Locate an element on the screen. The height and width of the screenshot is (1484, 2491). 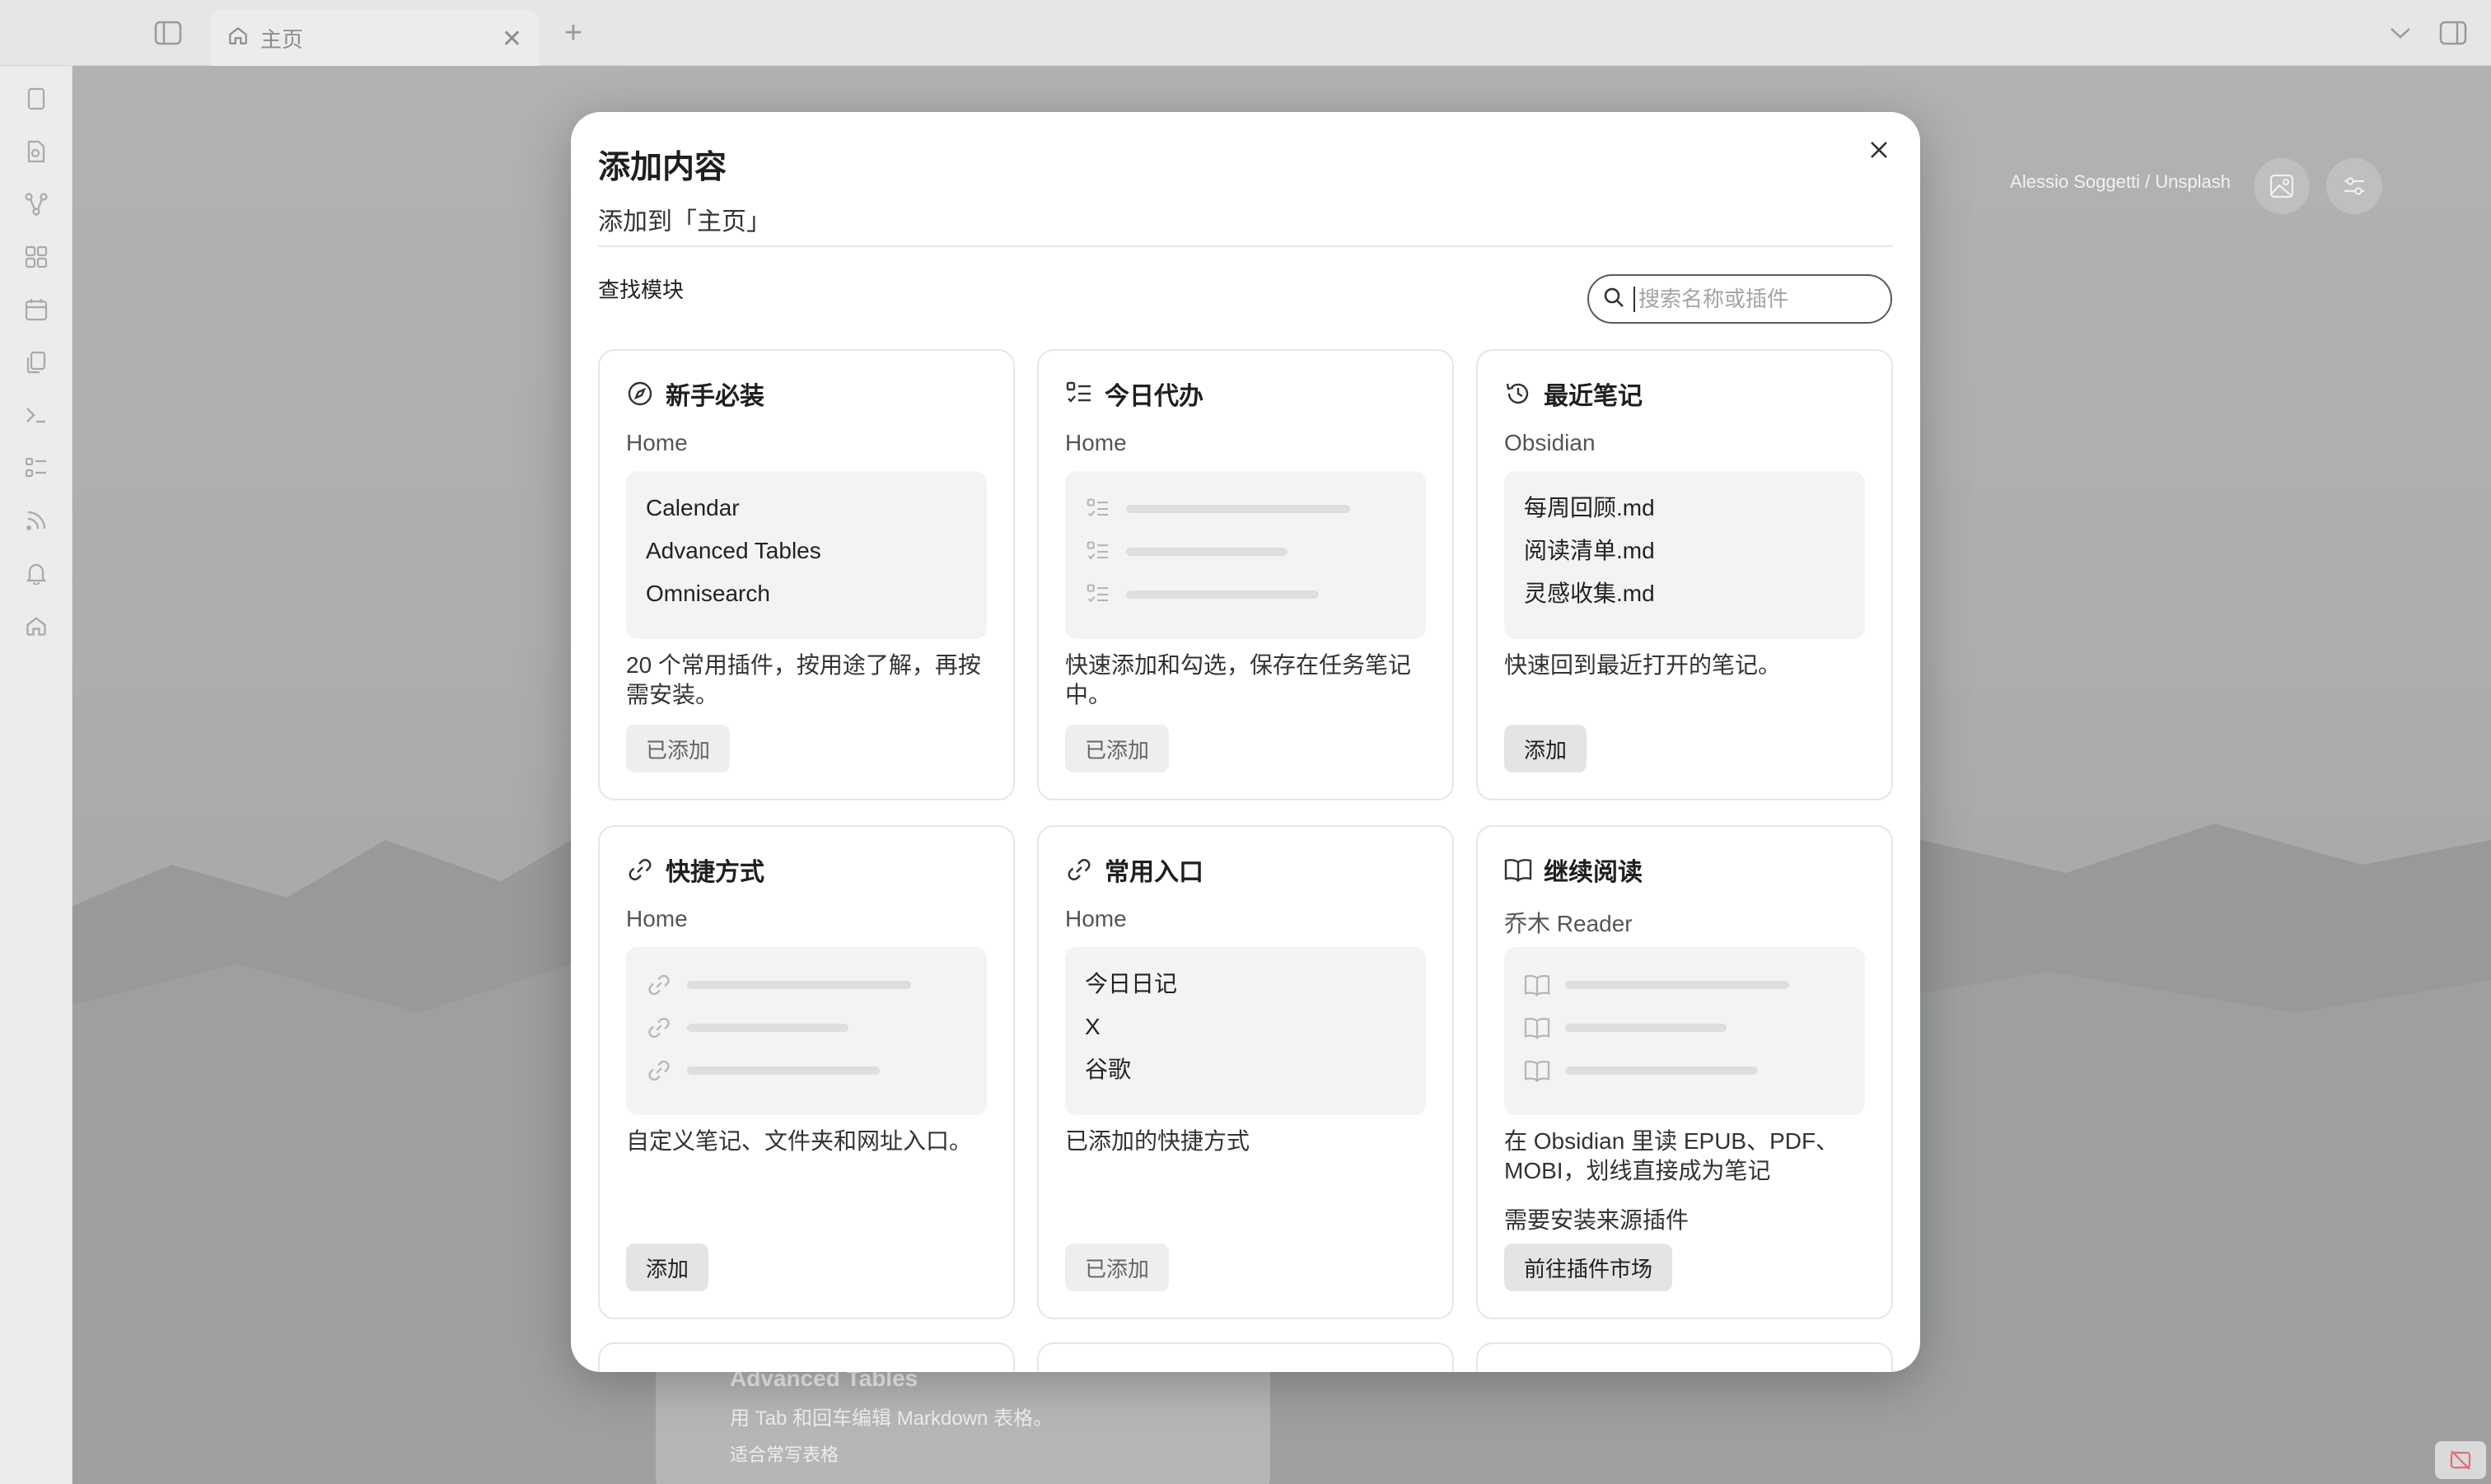
chevron-down-icon is located at coordinates (2400, 33).